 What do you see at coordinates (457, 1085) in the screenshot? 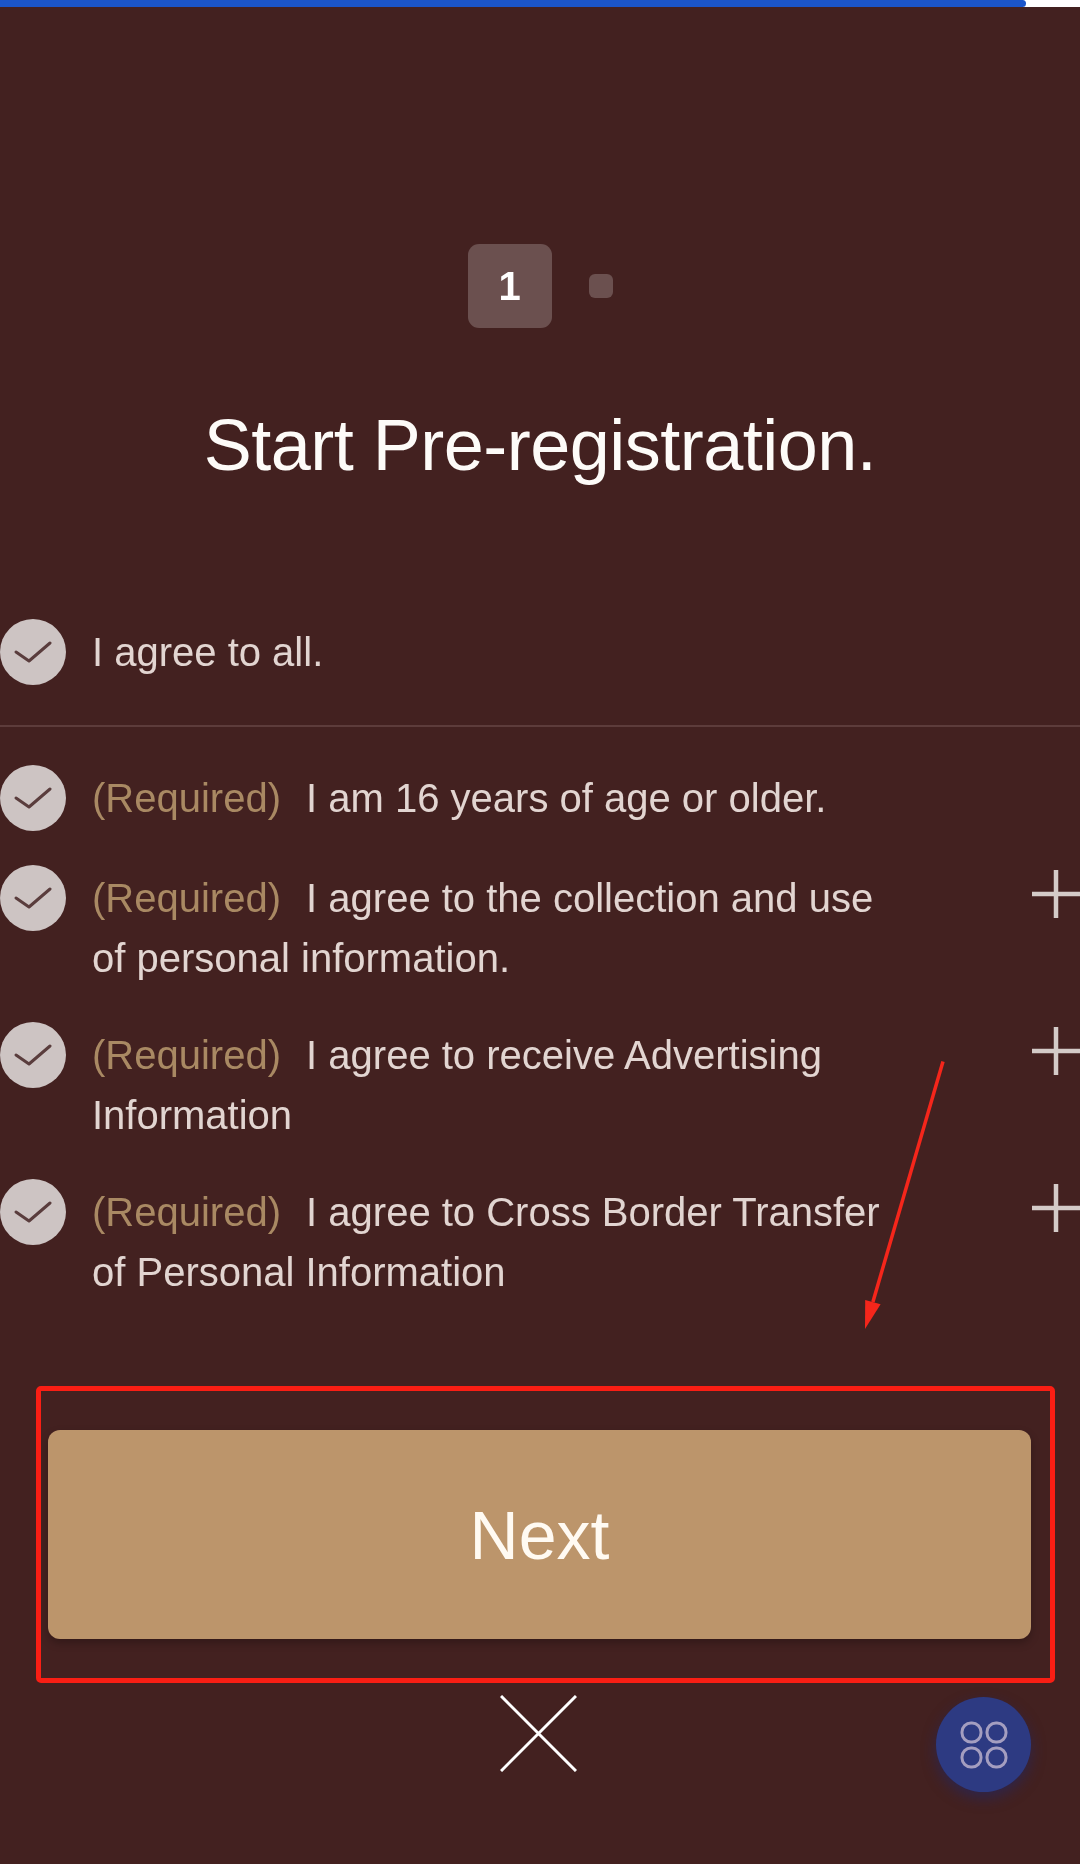
I see `consent-text: (Required) I agree to receive Advertising Information` at bounding box center [457, 1085].